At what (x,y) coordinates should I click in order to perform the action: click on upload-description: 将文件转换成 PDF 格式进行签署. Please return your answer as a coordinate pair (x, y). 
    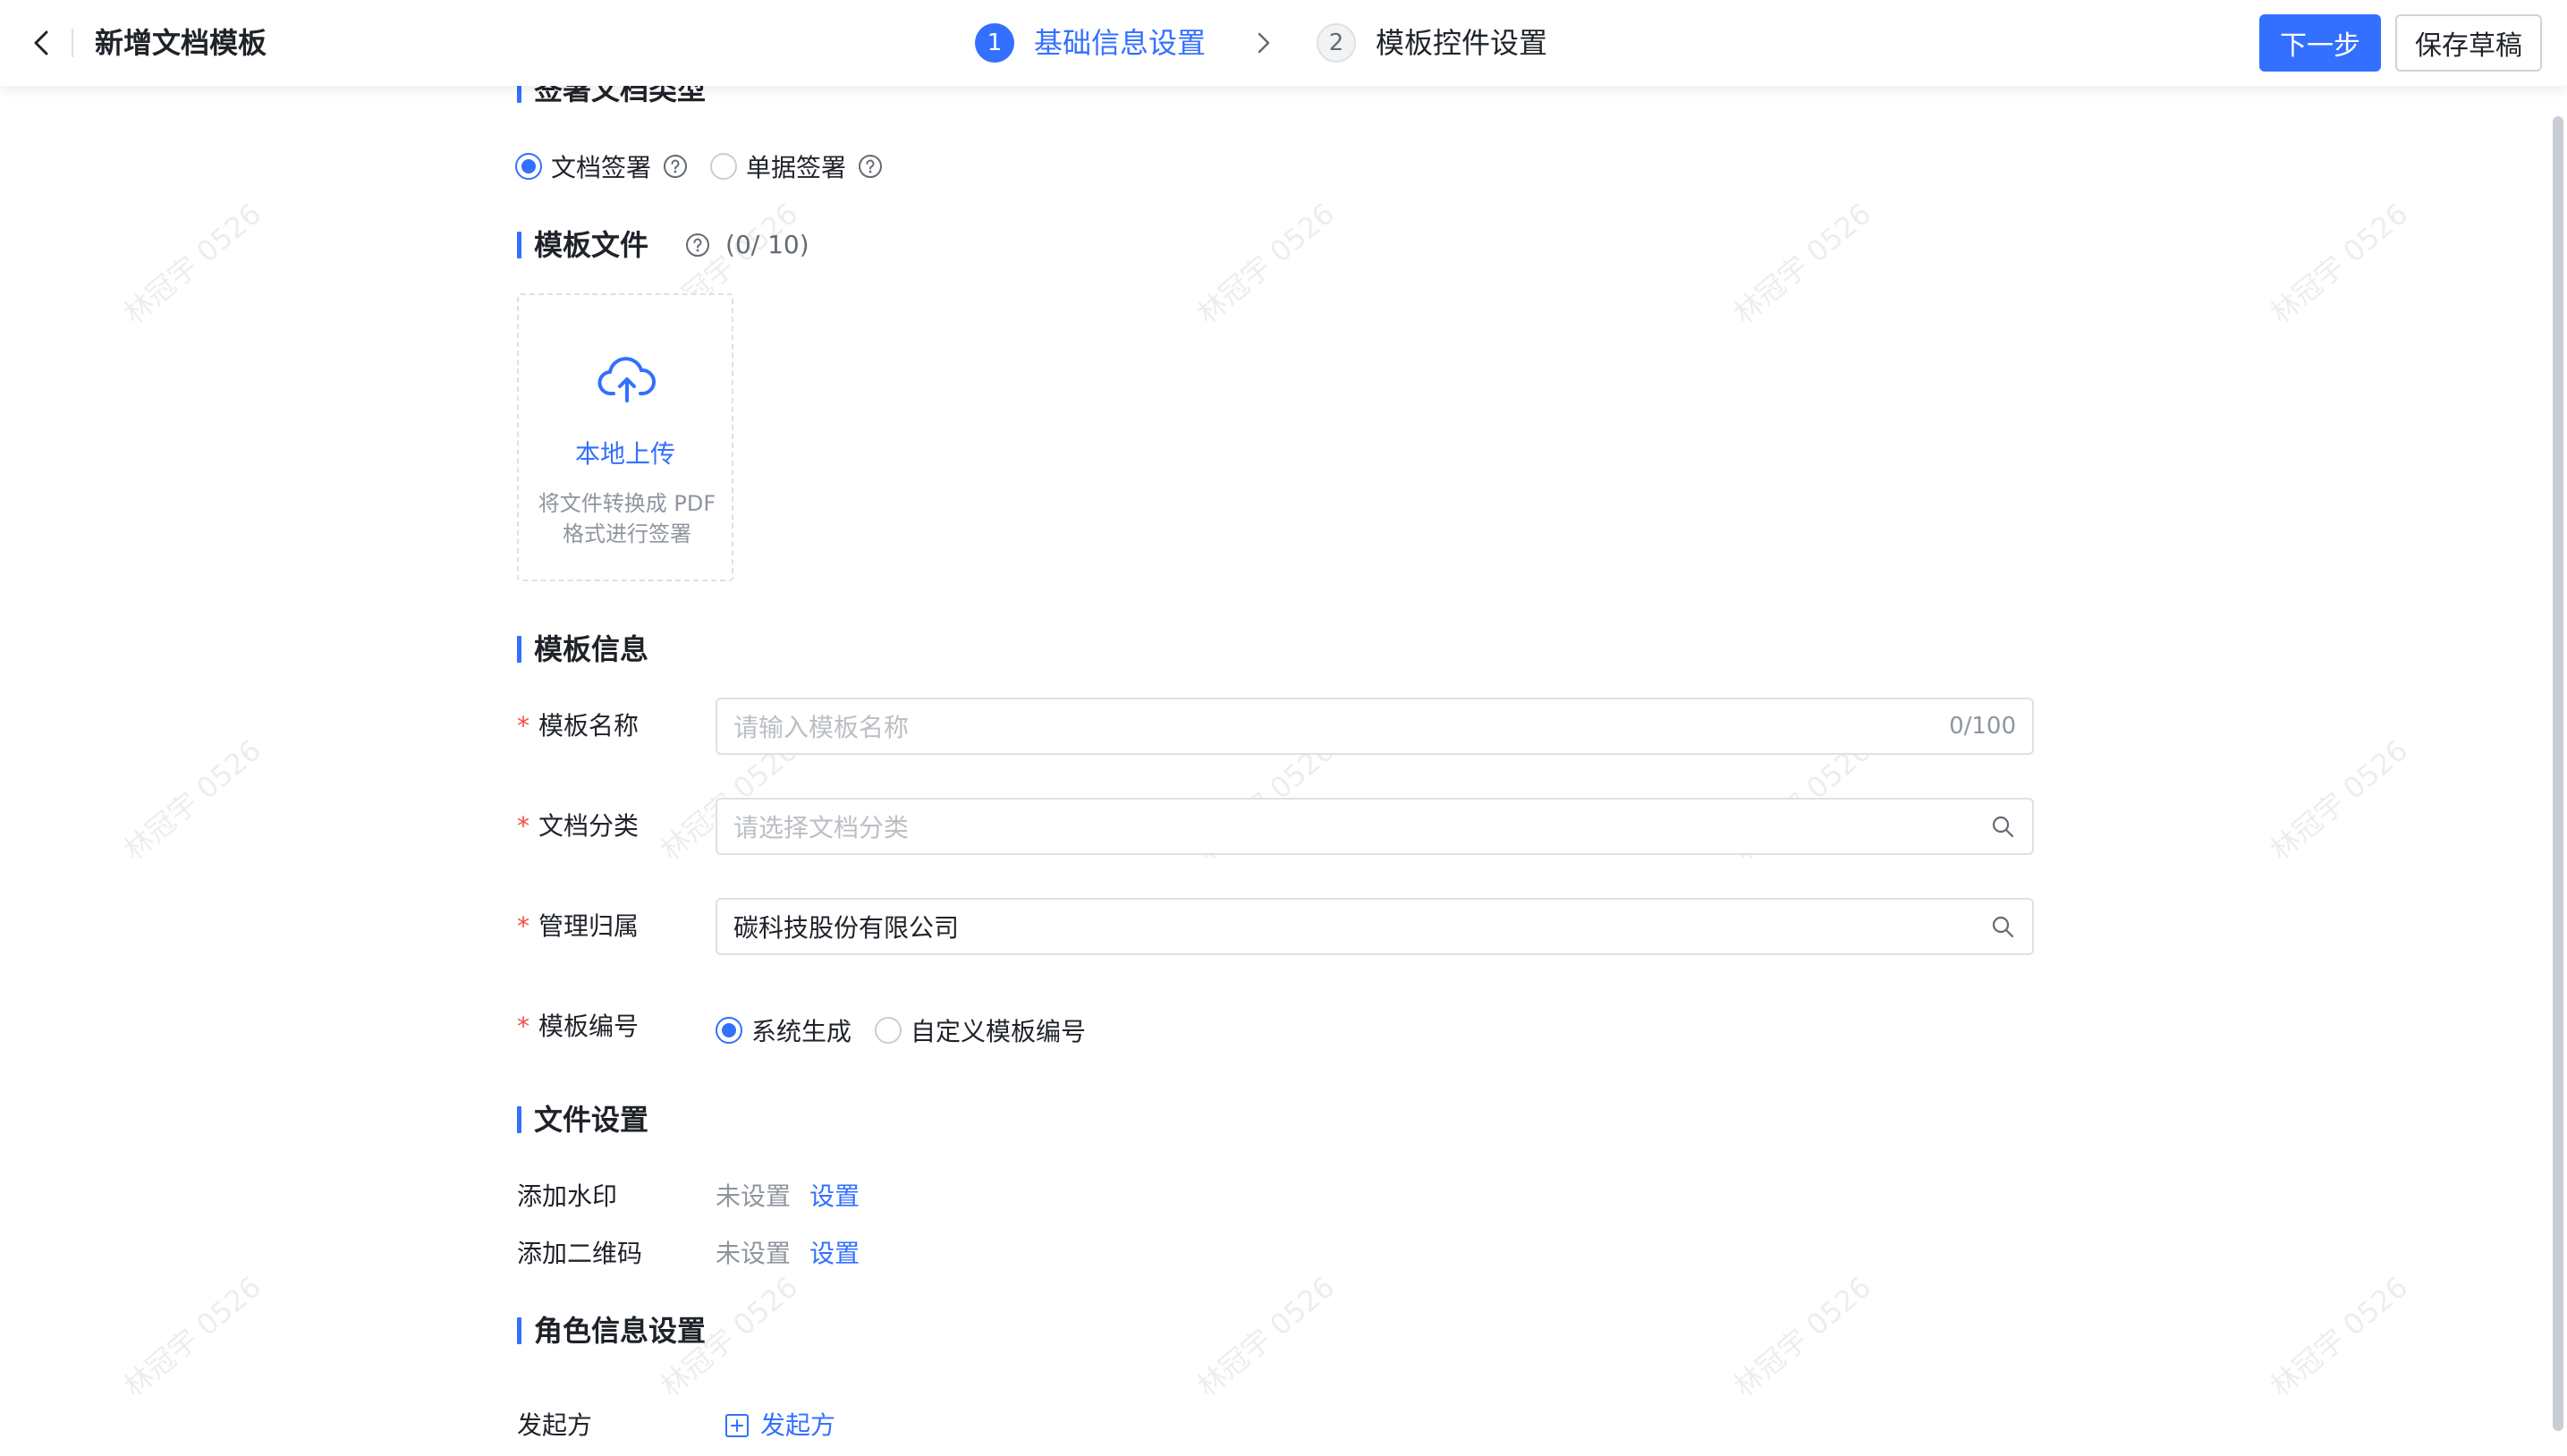
    Looking at the image, I should click on (627, 518).